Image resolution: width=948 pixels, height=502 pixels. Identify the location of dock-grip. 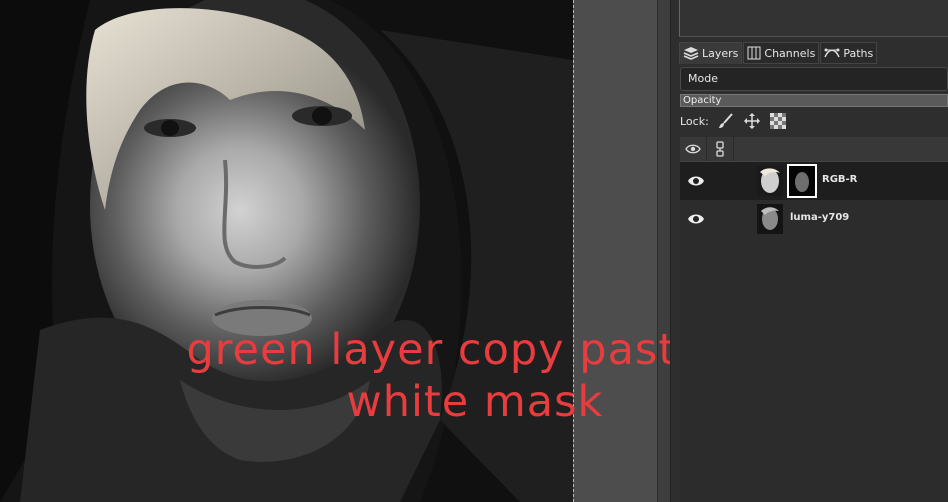
(679, 18).